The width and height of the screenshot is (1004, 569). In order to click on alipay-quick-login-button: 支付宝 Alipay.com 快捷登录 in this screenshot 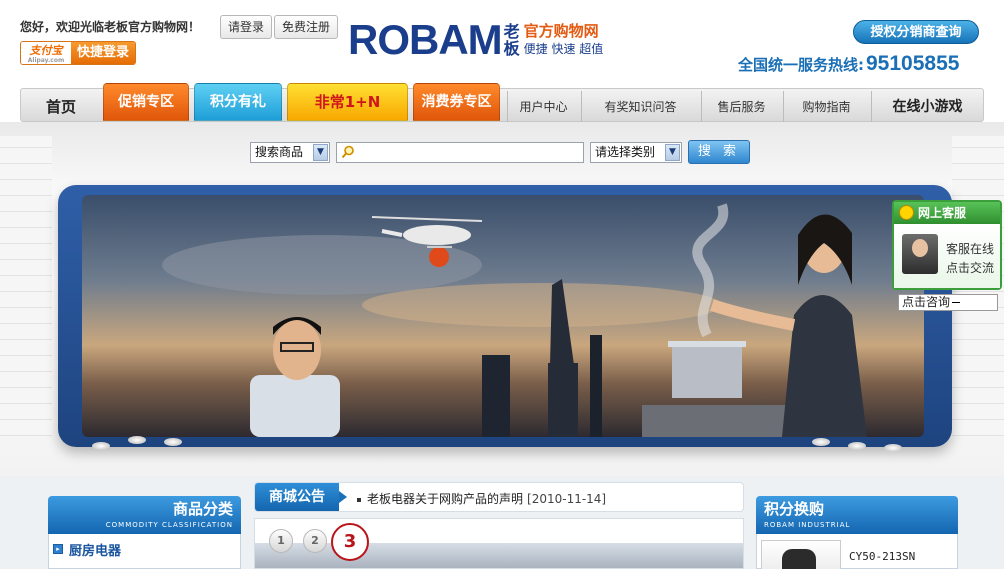, I will do `click(78, 53)`.